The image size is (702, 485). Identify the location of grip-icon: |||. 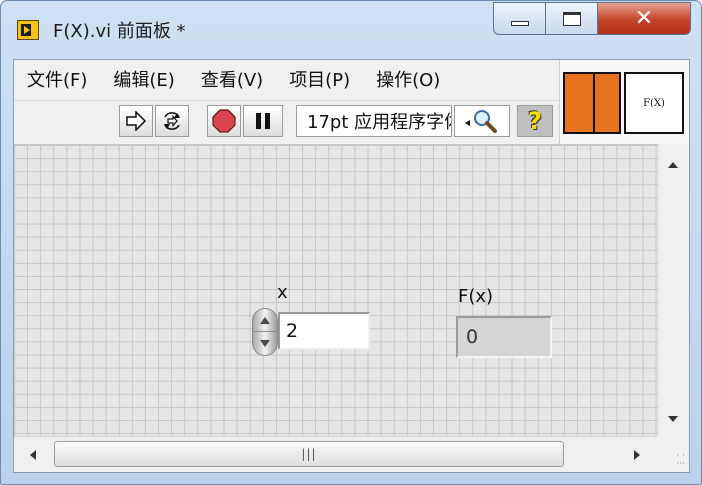
(309, 454).